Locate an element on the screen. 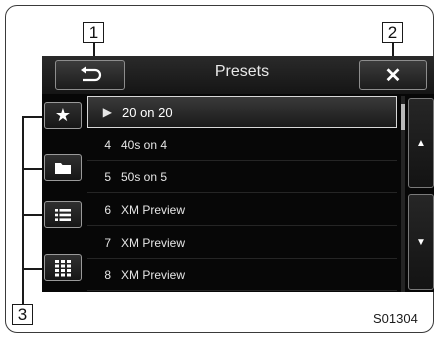 This screenshot has width=438, height=337. list-button is located at coordinates (63, 214).